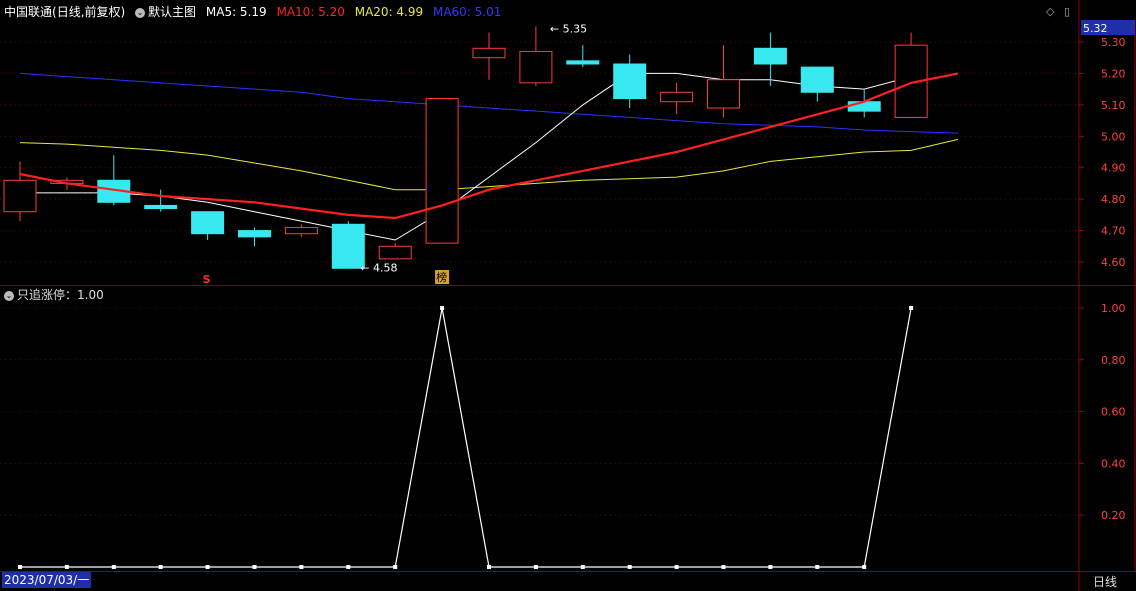  I want to click on indicator-tick-label: 0.20, so click(1113, 515).